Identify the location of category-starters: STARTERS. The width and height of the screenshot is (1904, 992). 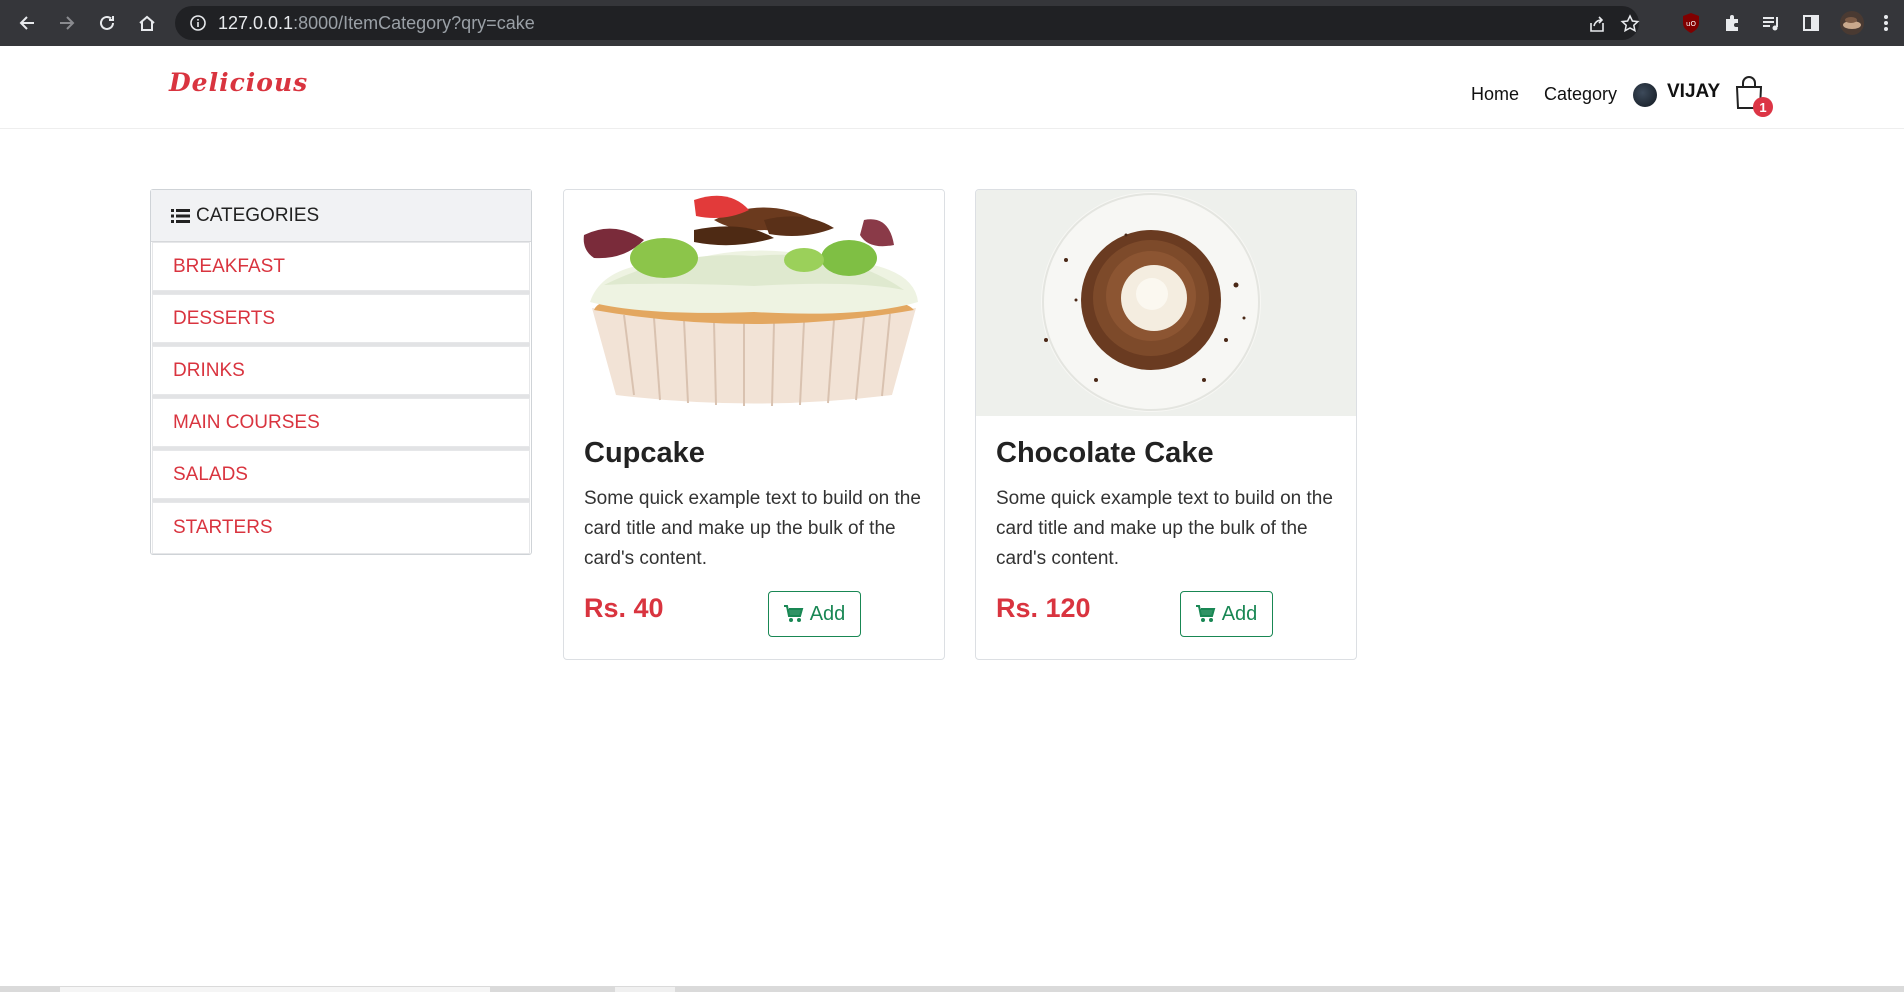
(341, 528).